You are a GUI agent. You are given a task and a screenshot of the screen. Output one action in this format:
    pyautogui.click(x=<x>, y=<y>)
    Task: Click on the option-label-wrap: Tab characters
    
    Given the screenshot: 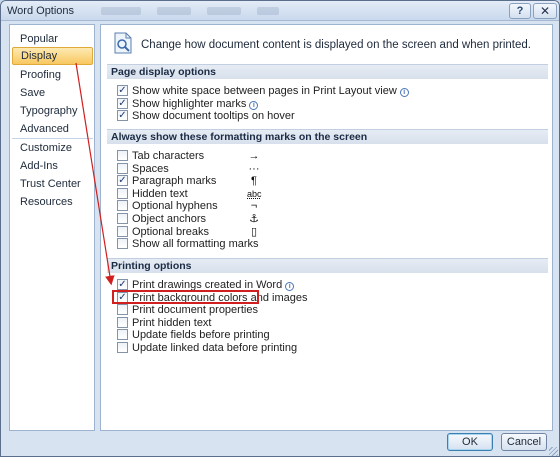 What is the action you would take?
    pyautogui.click(x=168, y=156)
    